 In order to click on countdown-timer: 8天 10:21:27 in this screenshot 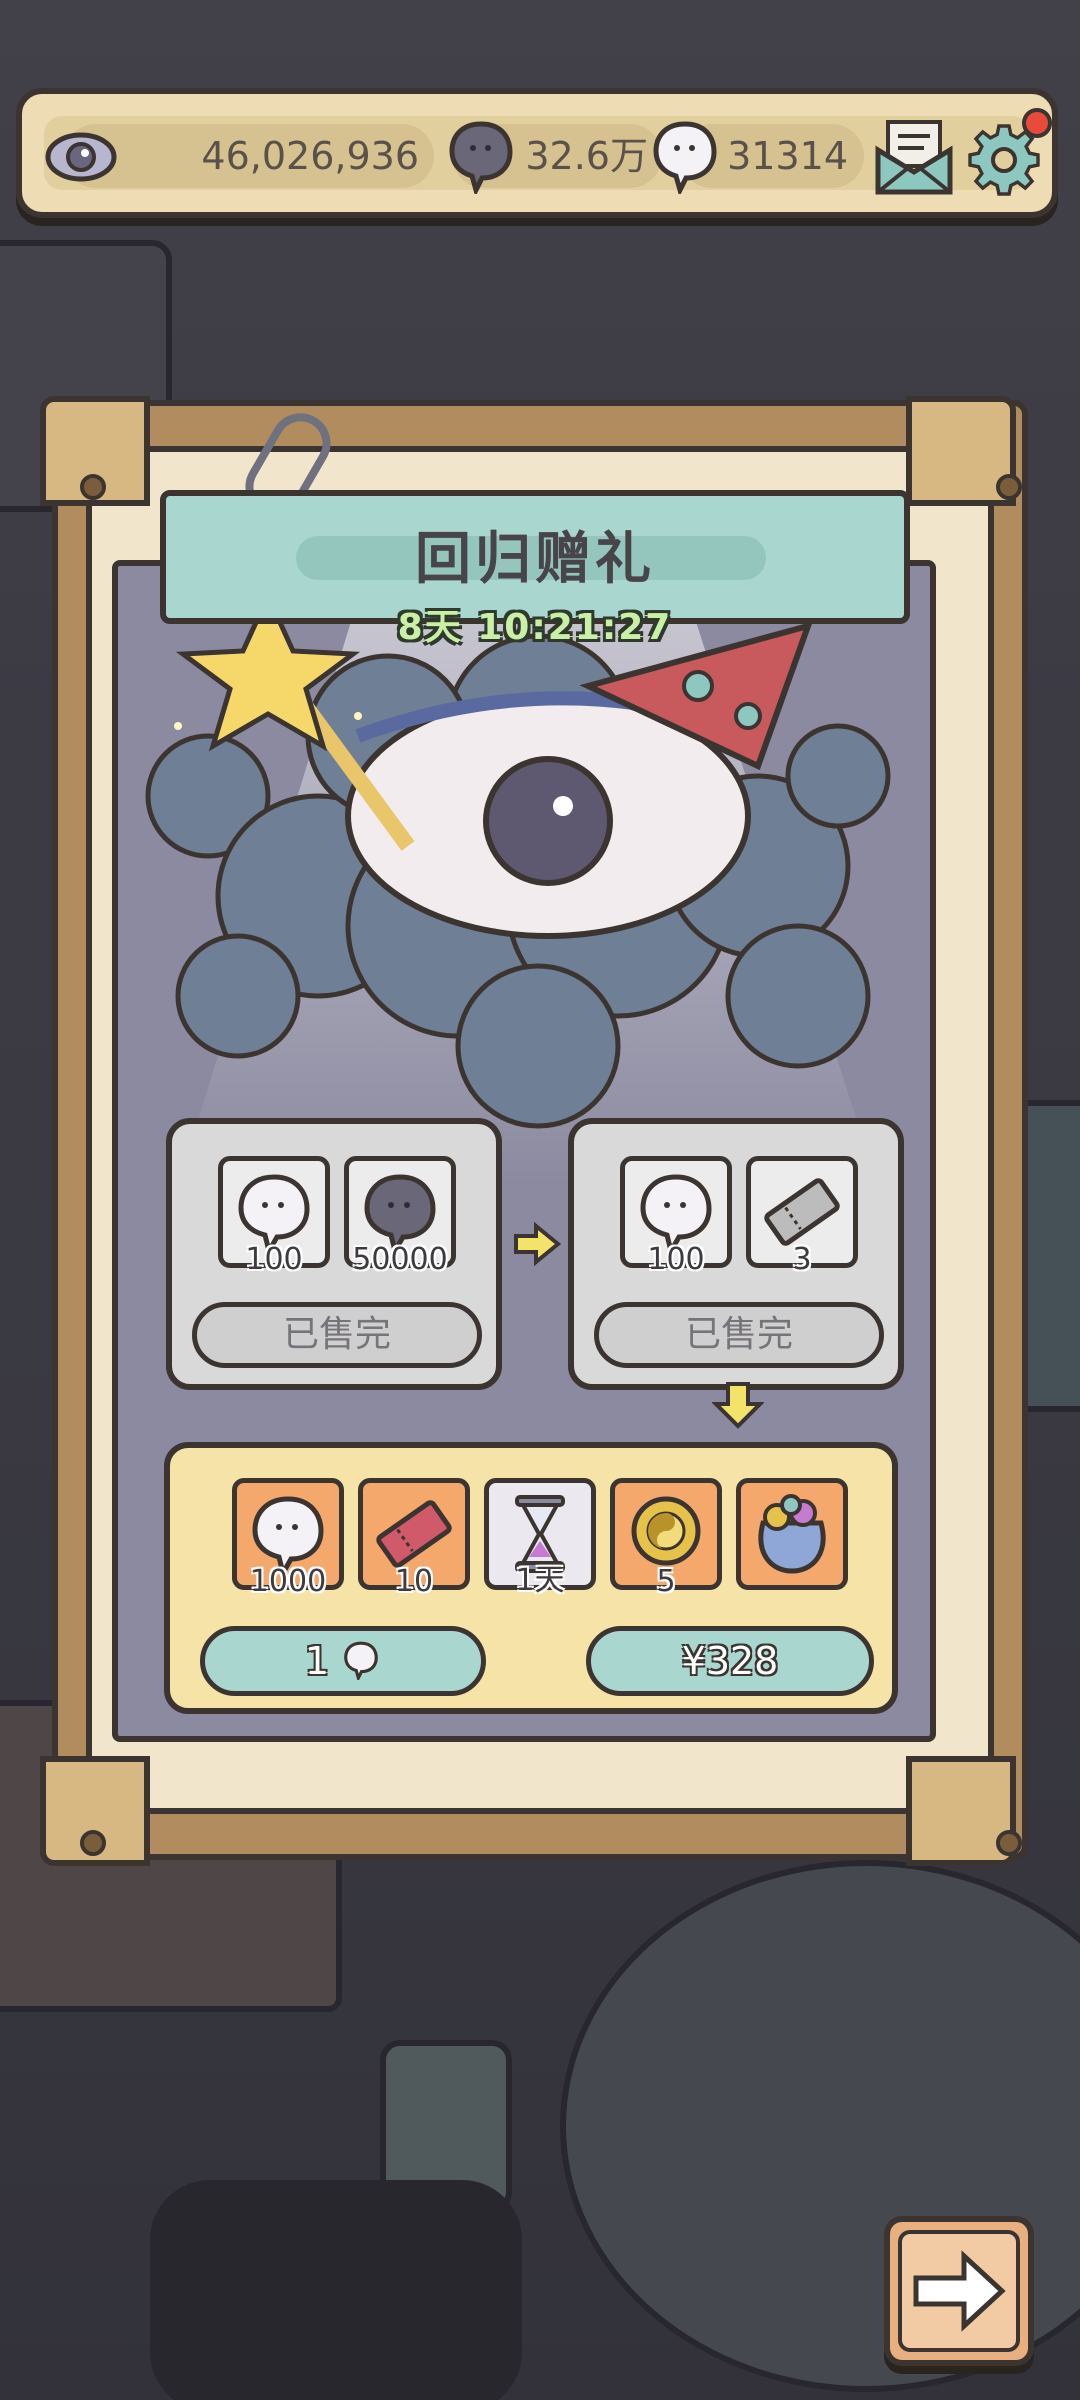, I will do `click(535, 627)`.